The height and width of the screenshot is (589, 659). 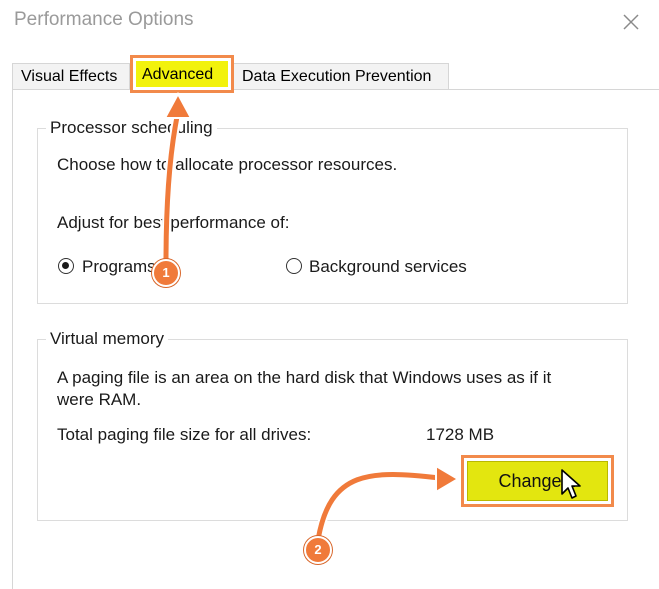 I want to click on annotation-badge-2: 2, so click(x=318, y=550).